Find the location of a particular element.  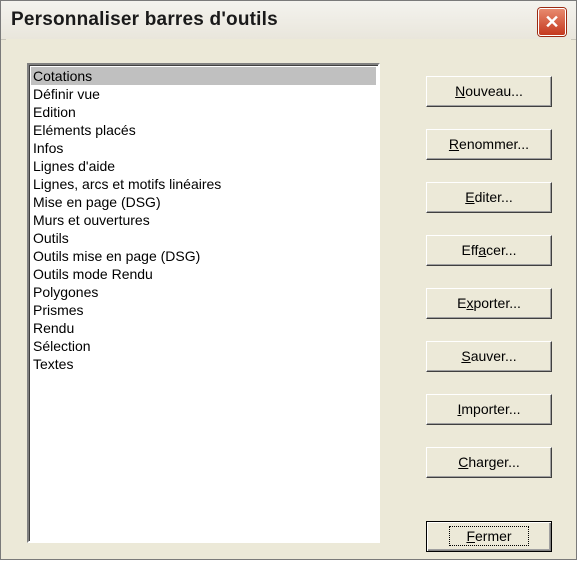

list-item: Rendu is located at coordinates (203, 328).